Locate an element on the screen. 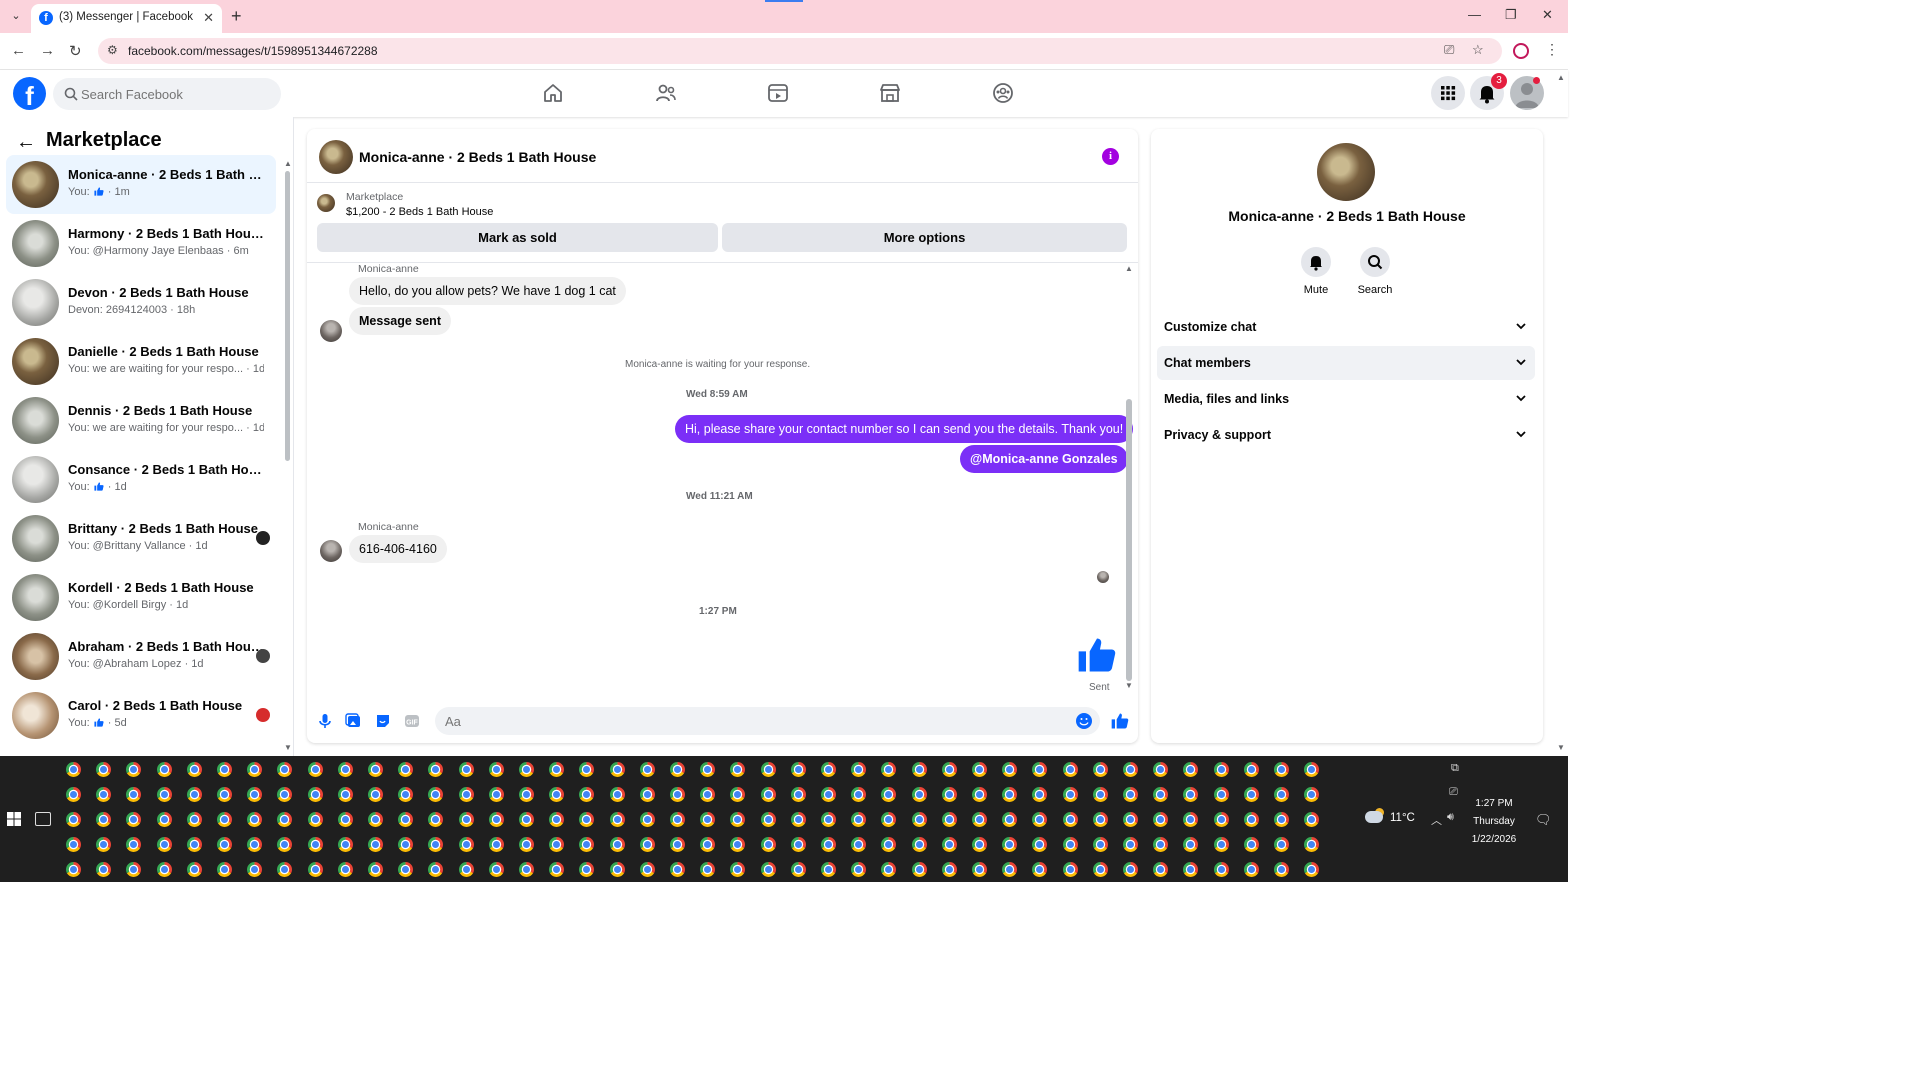 This screenshot has height=1080, width=1920. friends-icon is located at coordinates (666, 93).